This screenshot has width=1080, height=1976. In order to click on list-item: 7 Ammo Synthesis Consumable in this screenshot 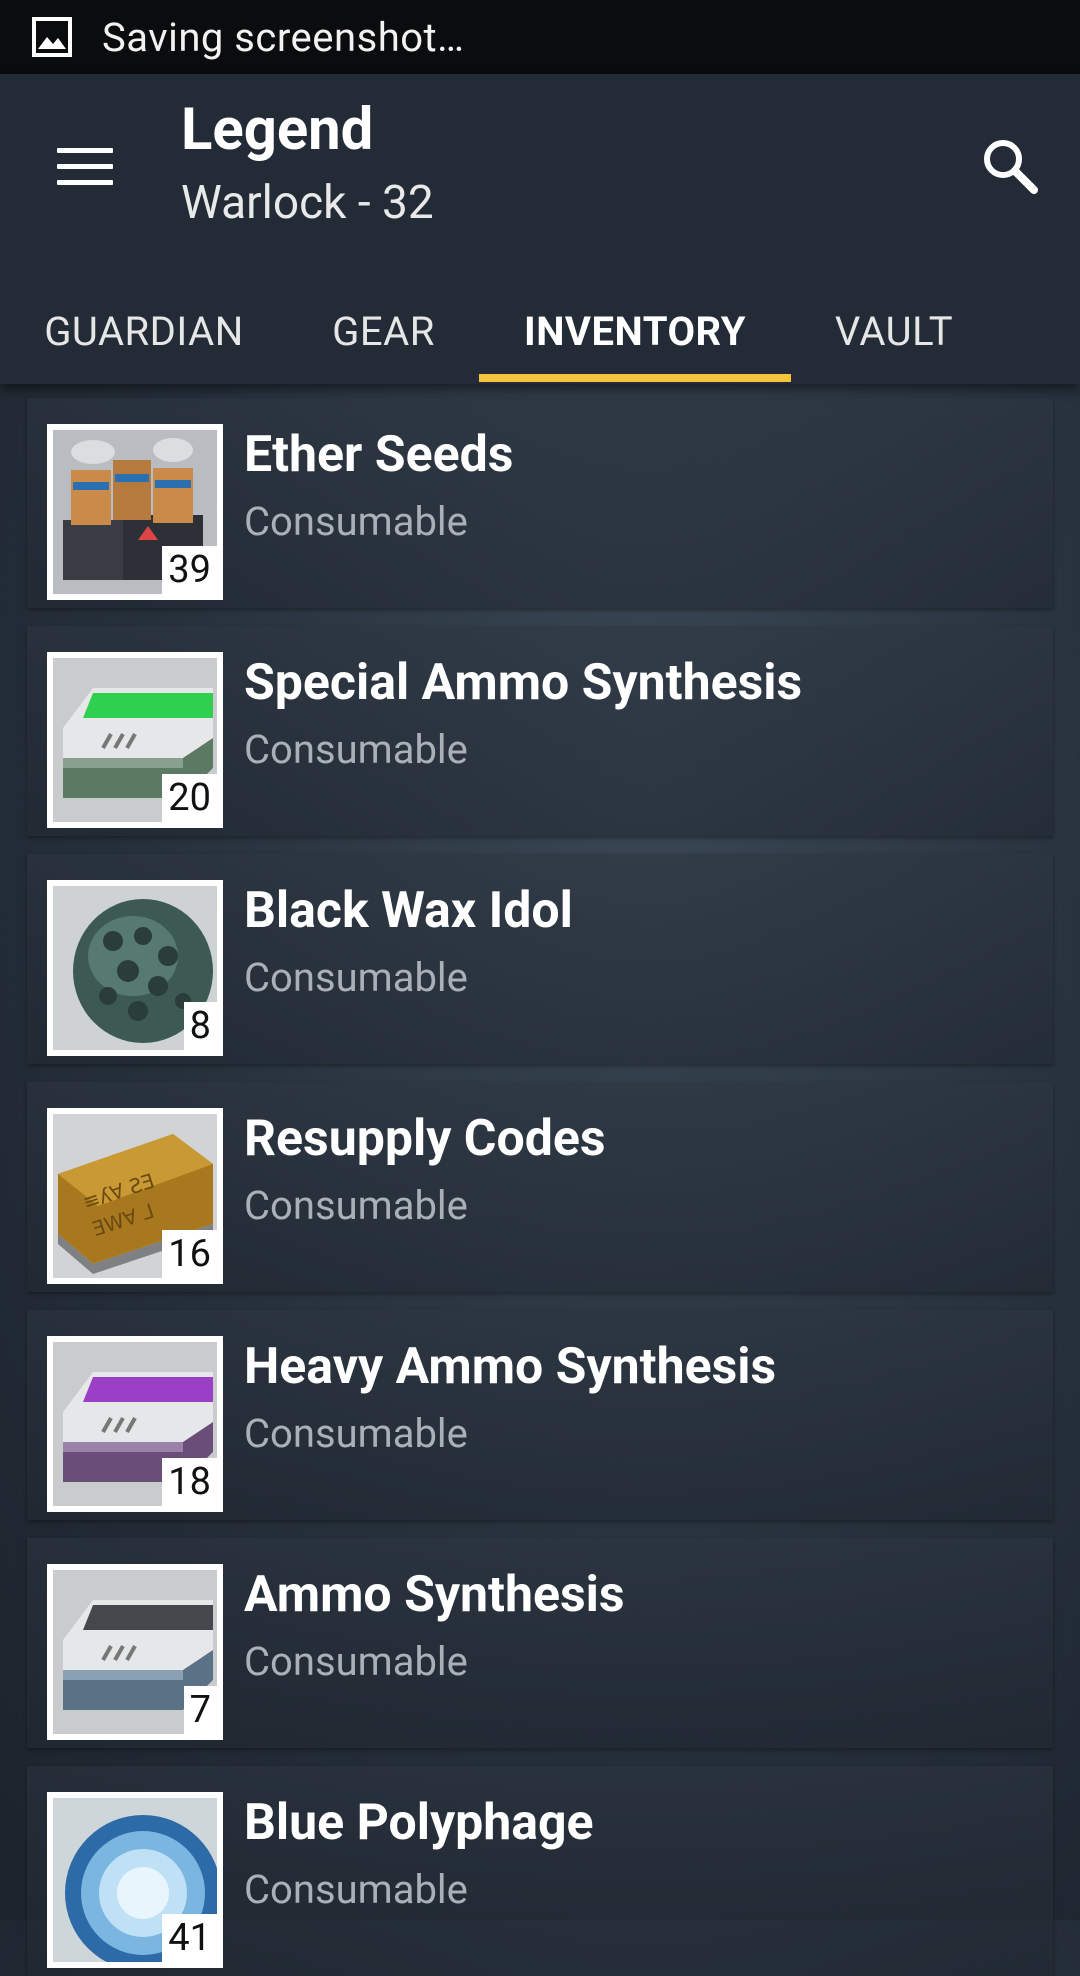, I will do `click(540, 1643)`.